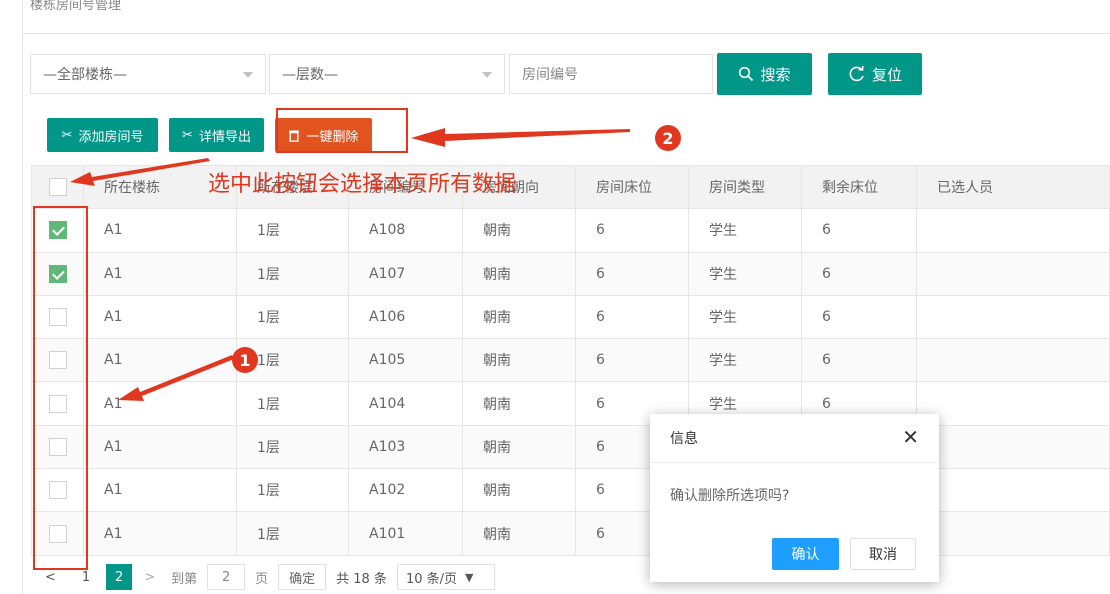 This screenshot has height=594, width=1110. What do you see at coordinates (362, 184) in the screenshot?
I see `annotation-note: 选中此按钮会选择本页所有数据` at bounding box center [362, 184].